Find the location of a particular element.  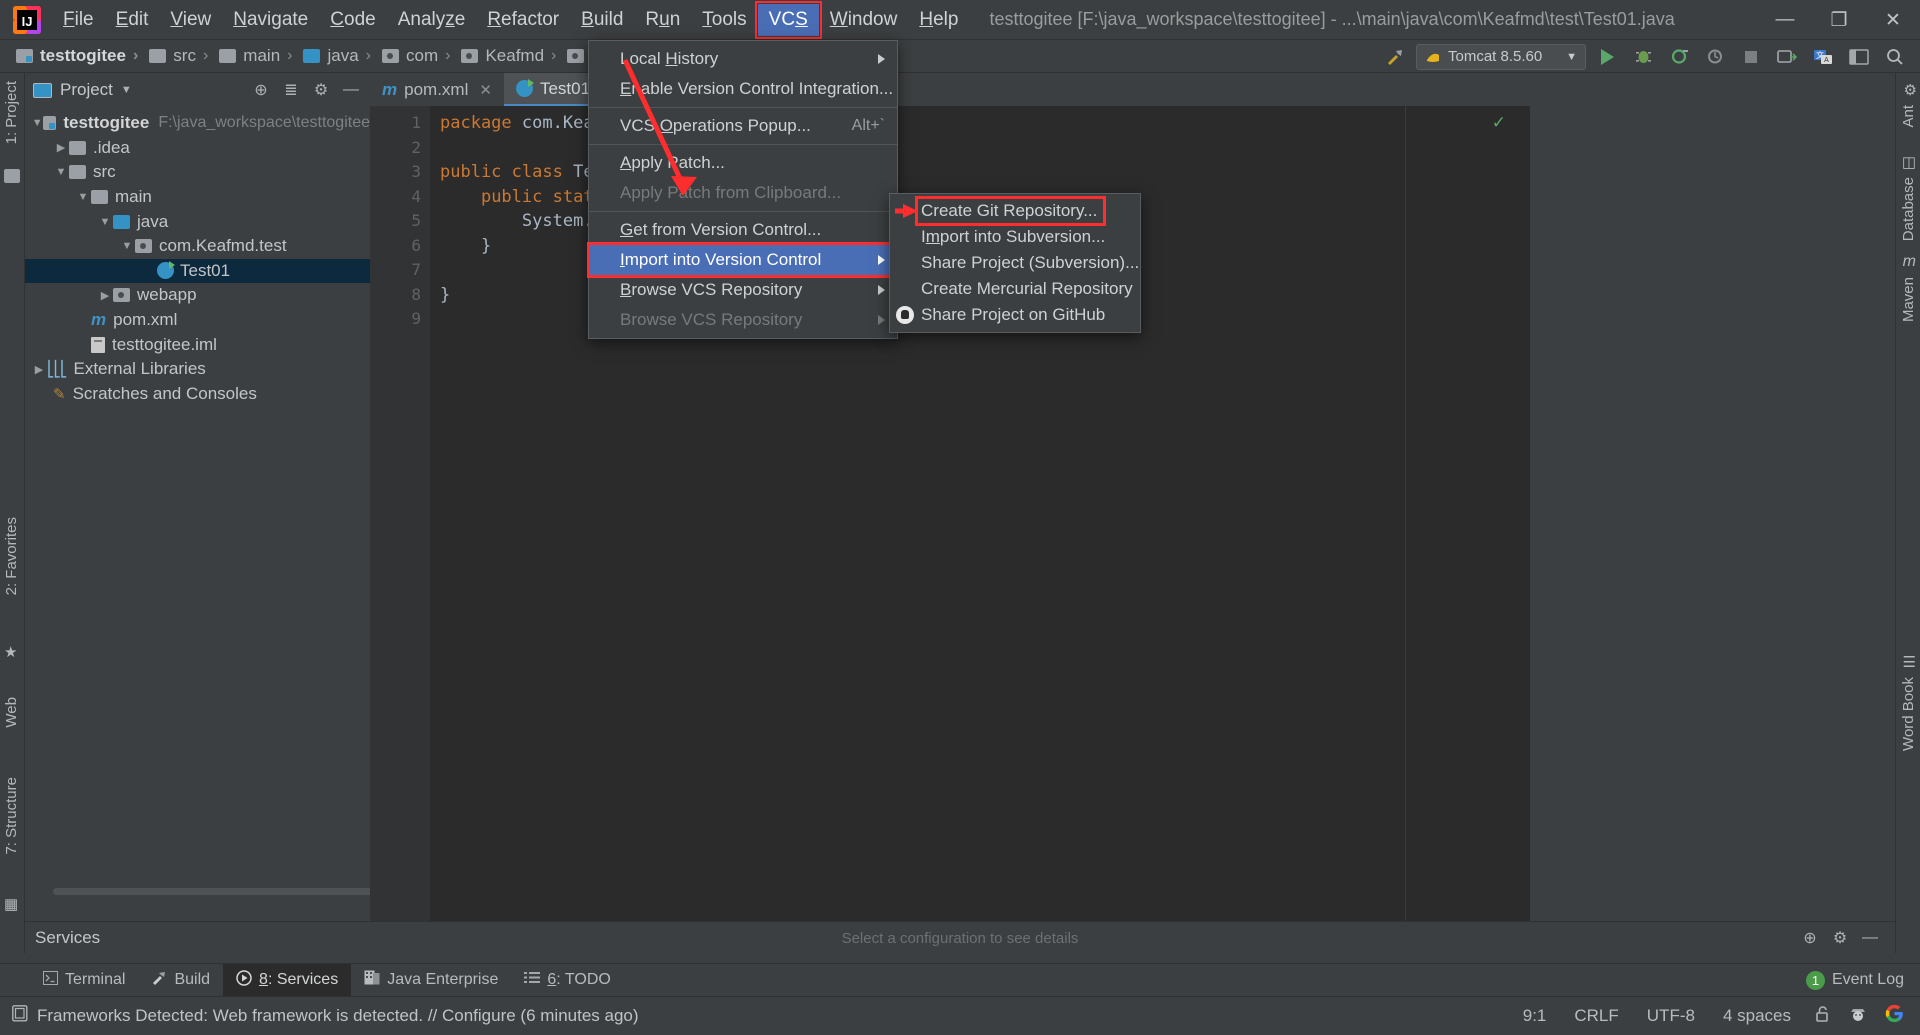

close-icon: ✕ is located at coordinates (485, 90).